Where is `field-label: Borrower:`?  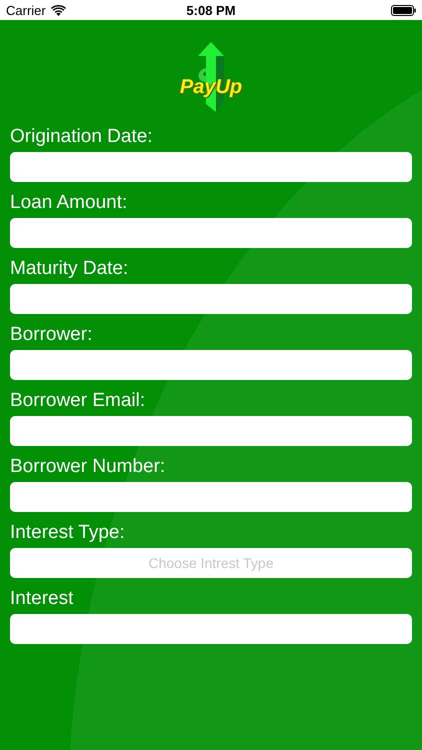 field-label: Borrower: is located at coordinates (52, 334).